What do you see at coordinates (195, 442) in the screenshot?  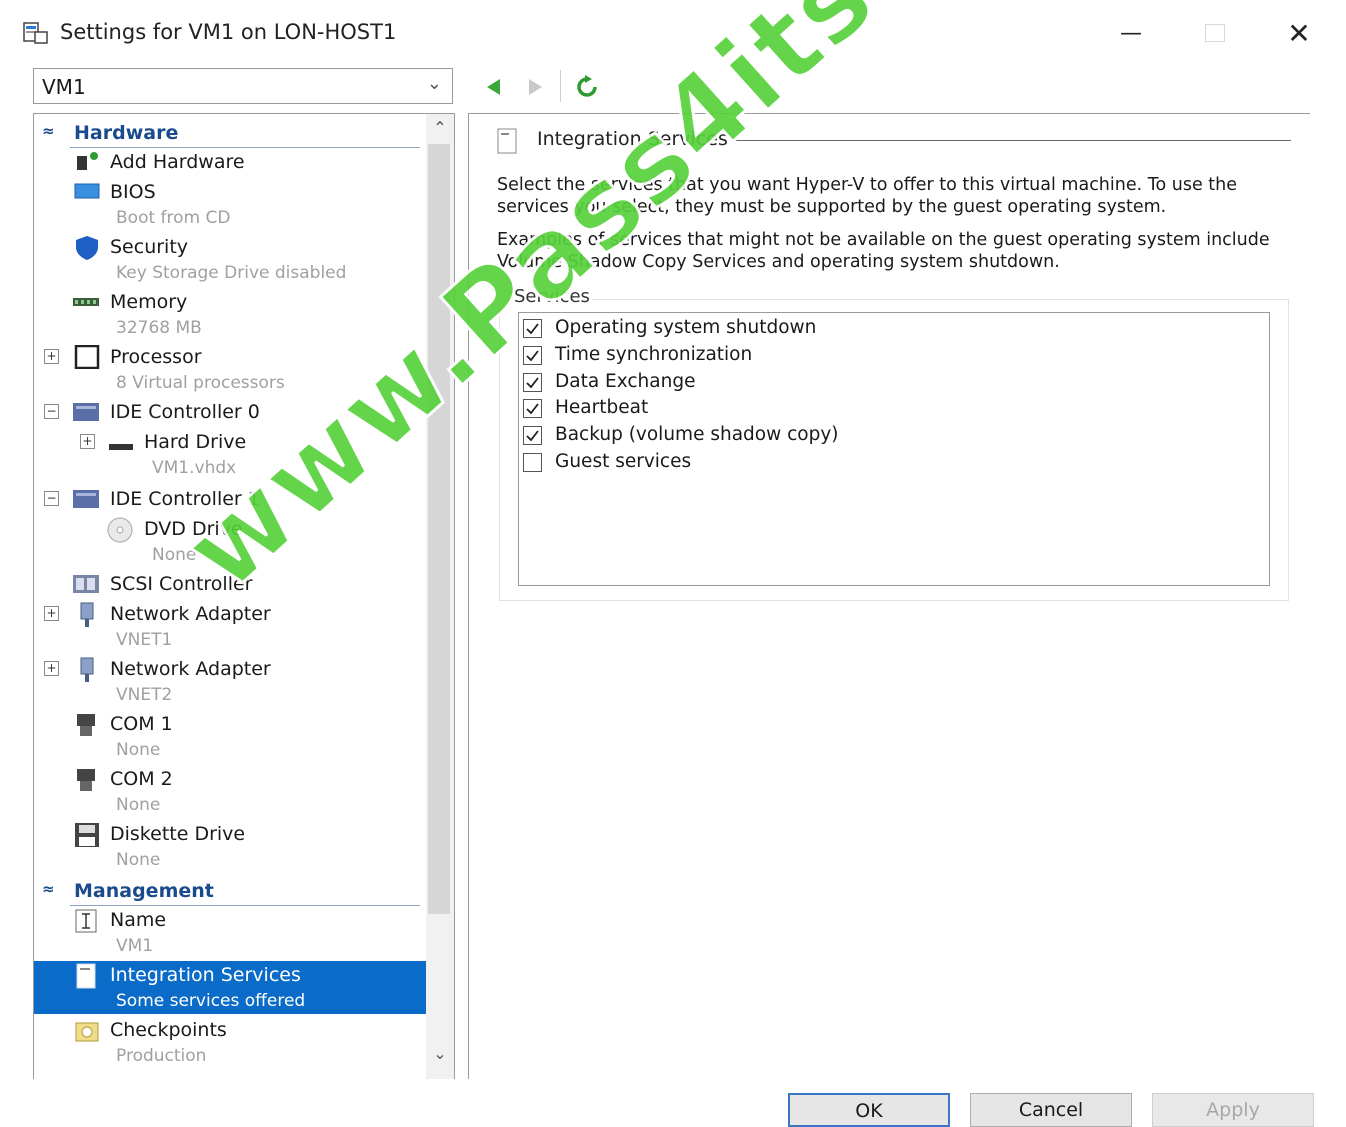 I see `tree-item-label: Hard Drive` at bounding box center [195, 442].